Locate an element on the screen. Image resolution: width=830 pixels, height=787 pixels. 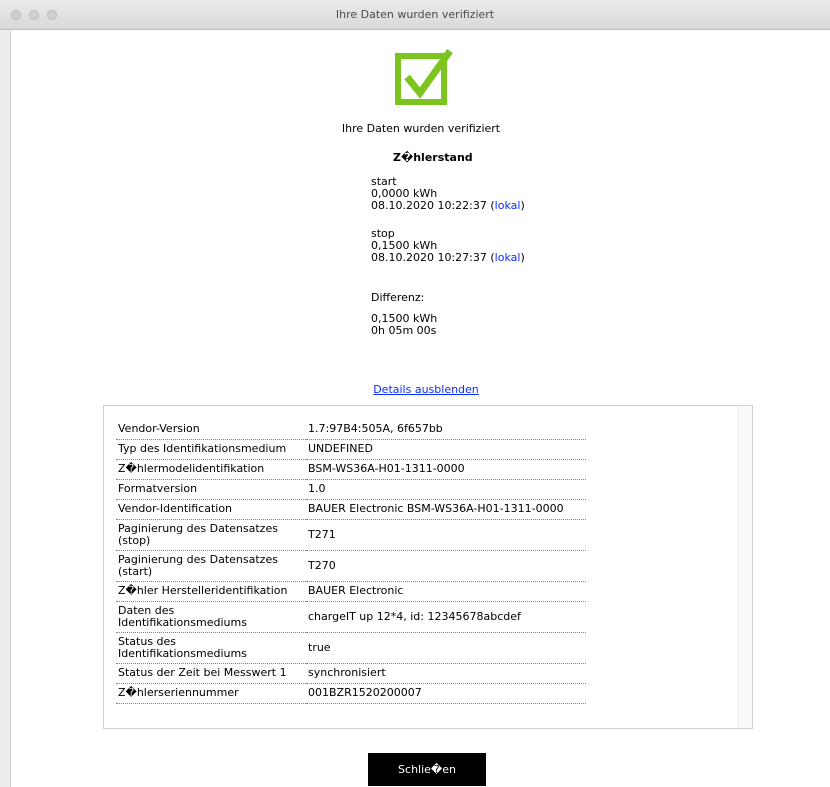
detail-key: Vendor-Identification is located at coordinates (211, 509).